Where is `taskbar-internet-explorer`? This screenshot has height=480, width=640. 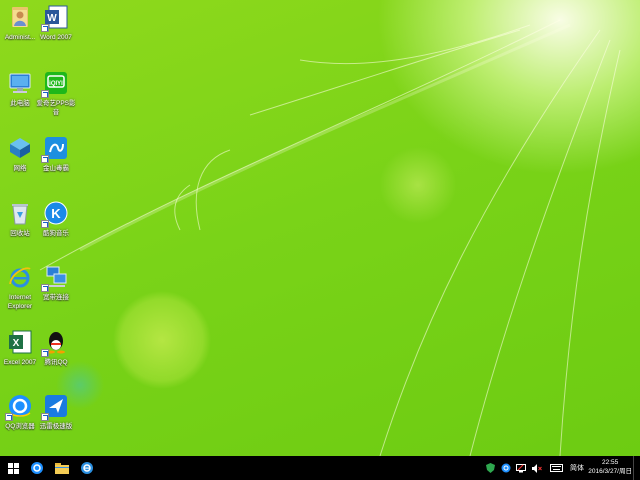 taskbar-internet-explorer is located at coordinates (87, 468).